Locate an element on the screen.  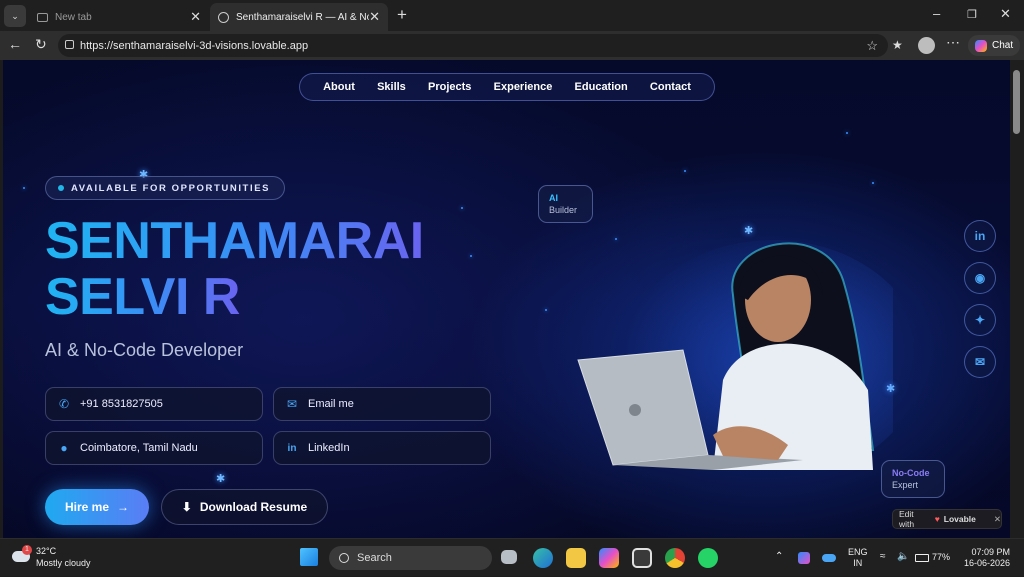
weather-widget: 1 32°C Mostly cloudy is located at coordinates (51, 557).